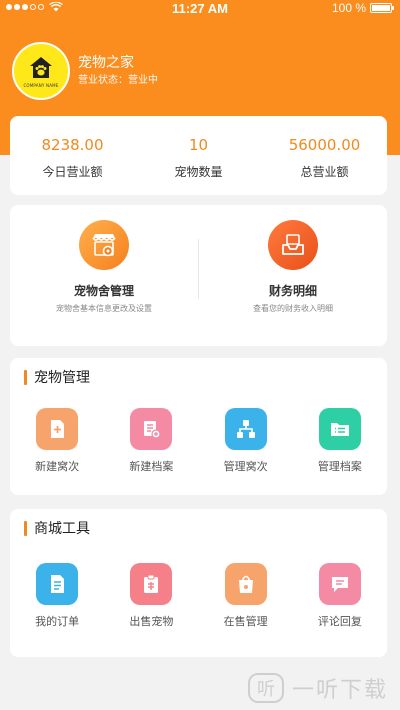  Describe the element at coordinates (104, 308) in the screenshot. I see `management-subtitle: 宠物舍基本信息更改及设置` at that location.